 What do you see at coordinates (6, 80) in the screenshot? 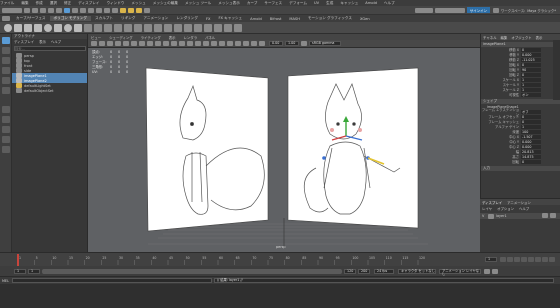
I see `rotate-tool-icon` at bounding box center [6, 80].